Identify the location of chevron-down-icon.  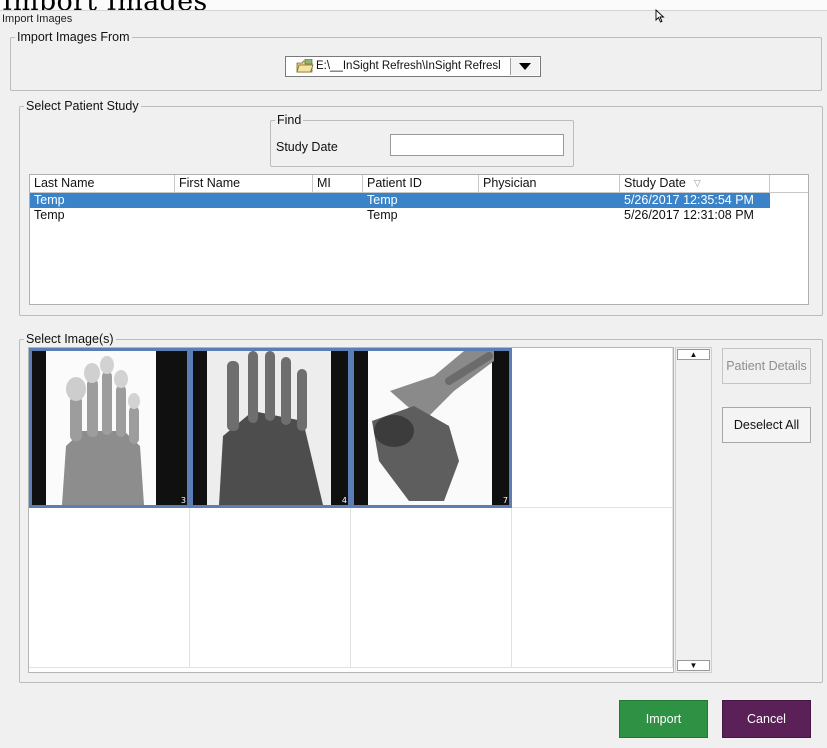
(525, 66).